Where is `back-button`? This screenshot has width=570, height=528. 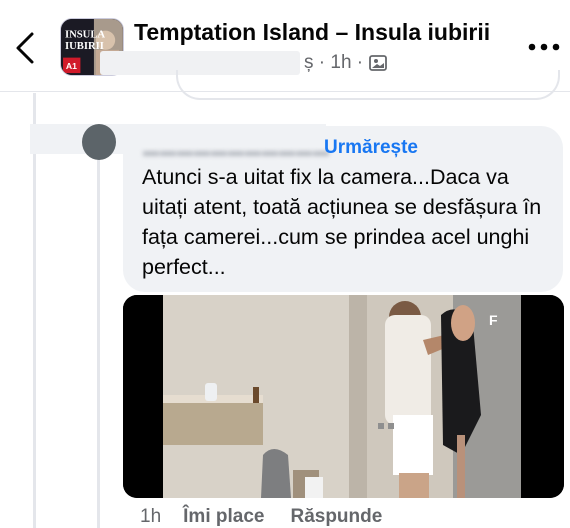
back-button is located at coordinates (26, 48).